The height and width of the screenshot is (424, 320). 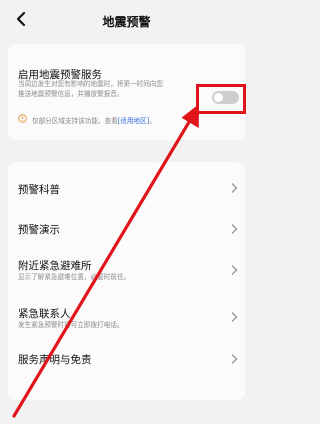 I want to click on menu-item-shelter-label: 附近紧急避难所, so click(x=55, y=265).